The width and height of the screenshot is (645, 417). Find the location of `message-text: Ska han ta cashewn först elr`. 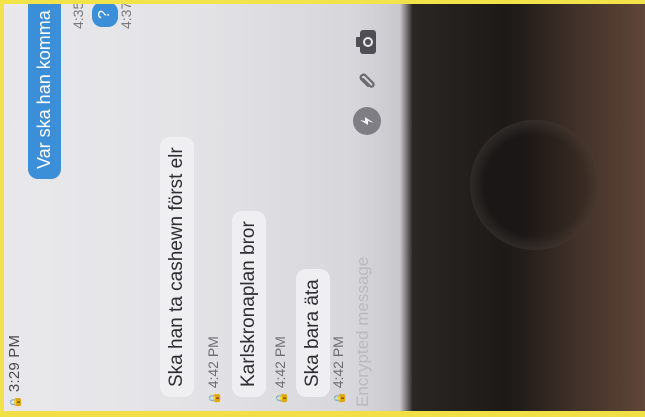

message-text: Ska han ta cashewn först elr is located at coordinates (176, 267).